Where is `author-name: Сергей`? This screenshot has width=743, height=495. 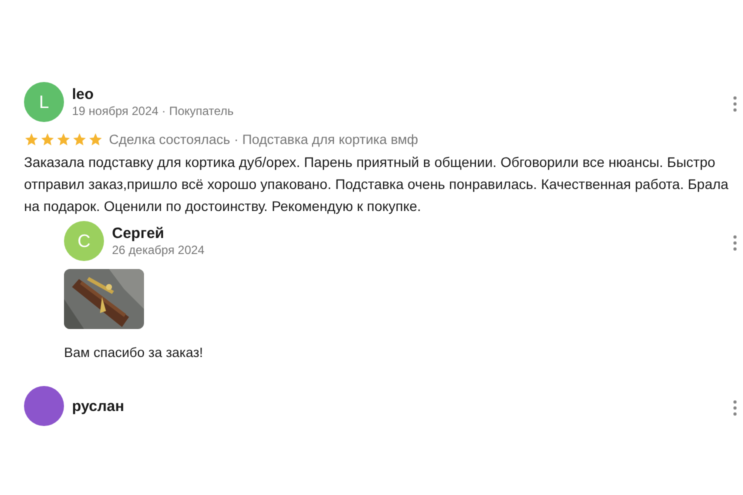 author-name: Сергей is located at coordinates (139, 233).